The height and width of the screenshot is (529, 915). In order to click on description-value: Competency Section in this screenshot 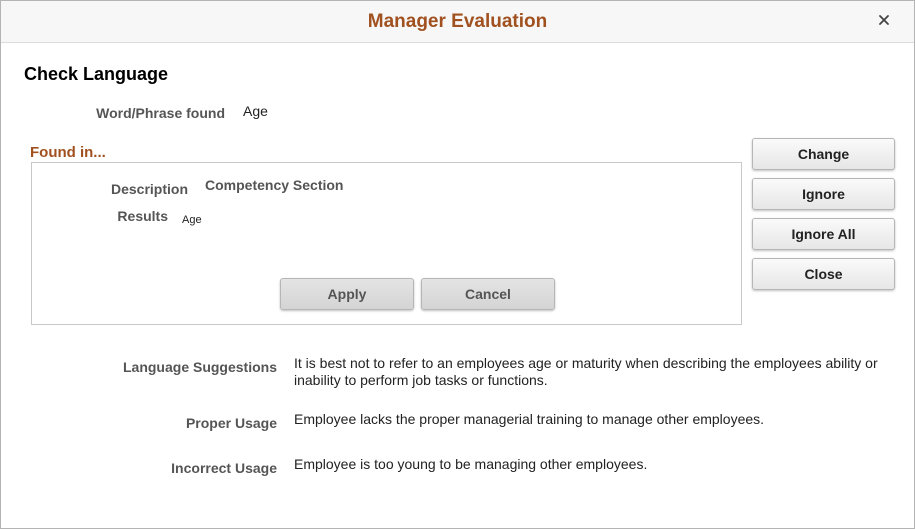, I will do `click(274, 185)`.